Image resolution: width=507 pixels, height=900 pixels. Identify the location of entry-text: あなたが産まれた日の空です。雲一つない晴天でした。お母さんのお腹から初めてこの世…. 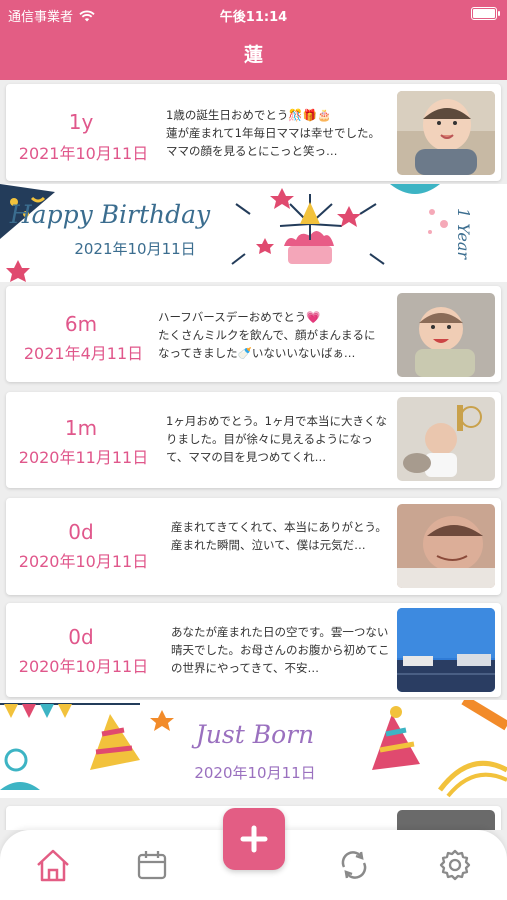
(280, 650).